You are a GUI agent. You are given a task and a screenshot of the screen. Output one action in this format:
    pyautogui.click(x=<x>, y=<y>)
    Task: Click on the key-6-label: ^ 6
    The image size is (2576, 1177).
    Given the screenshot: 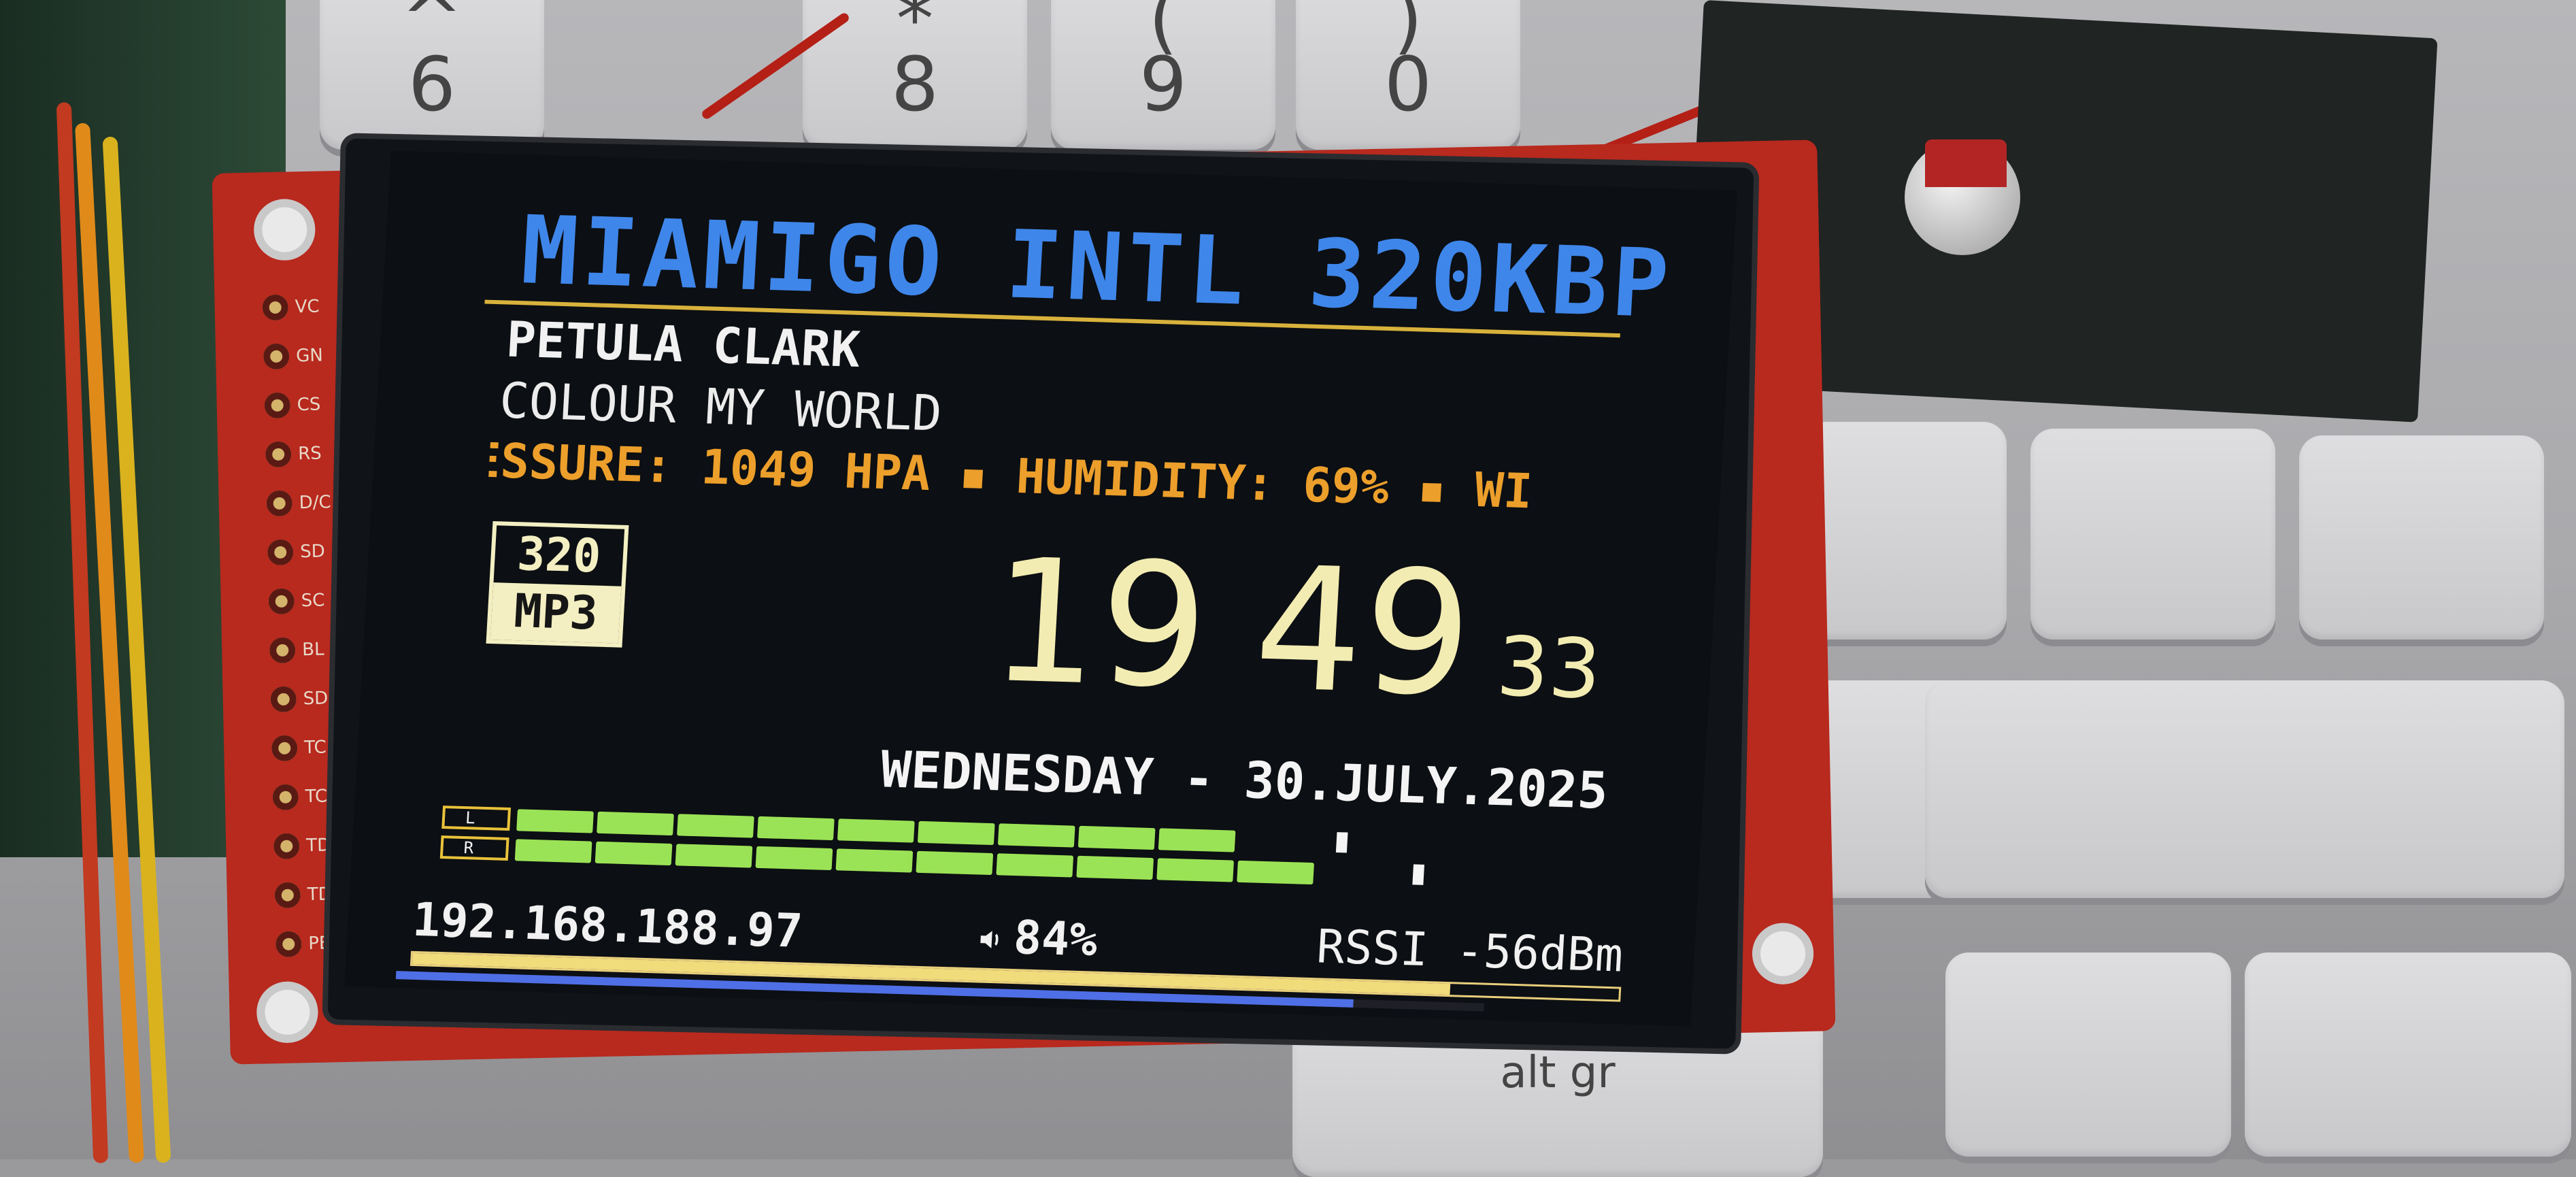 What is the action you would take?
    pyautogui.click(x=432, y=64)
    